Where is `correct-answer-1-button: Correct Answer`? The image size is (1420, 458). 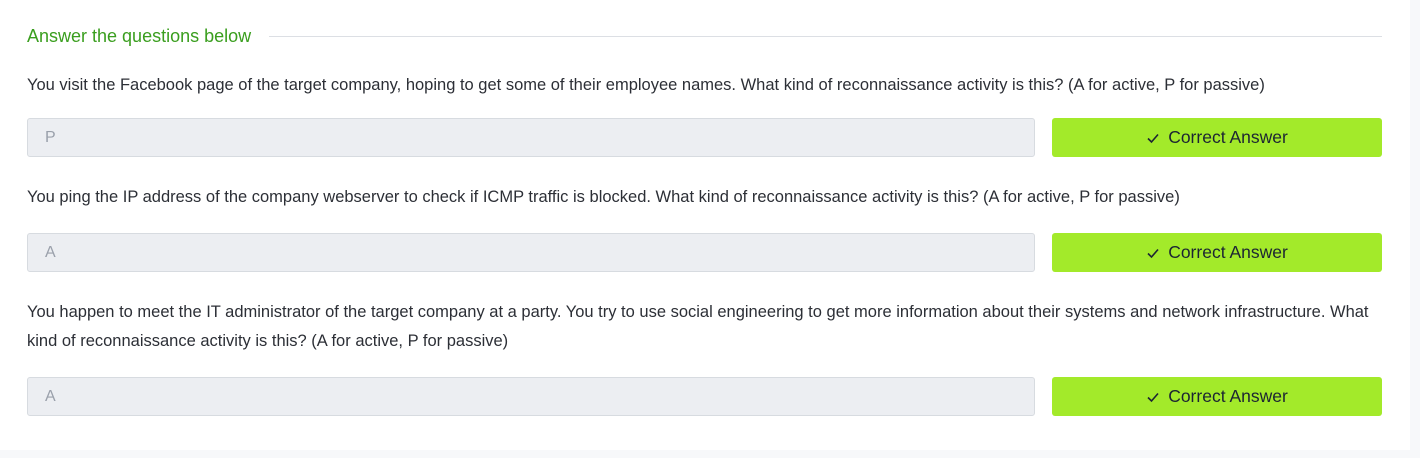
correct-answer-1-button: Correct Answer is located at coordinates (1217, 137).